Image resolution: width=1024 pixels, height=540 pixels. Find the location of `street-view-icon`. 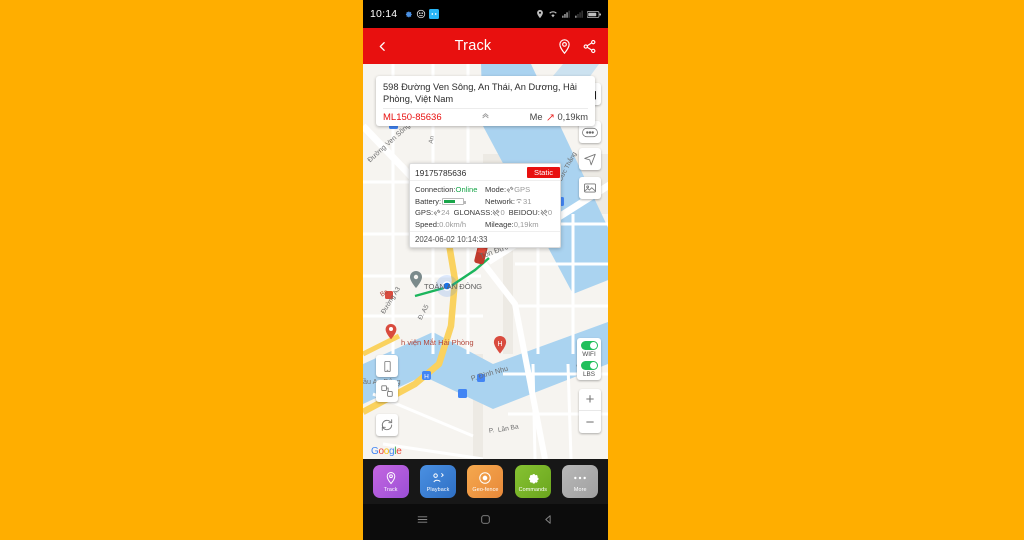

street-view-icon is located at coordinates (590, 188).